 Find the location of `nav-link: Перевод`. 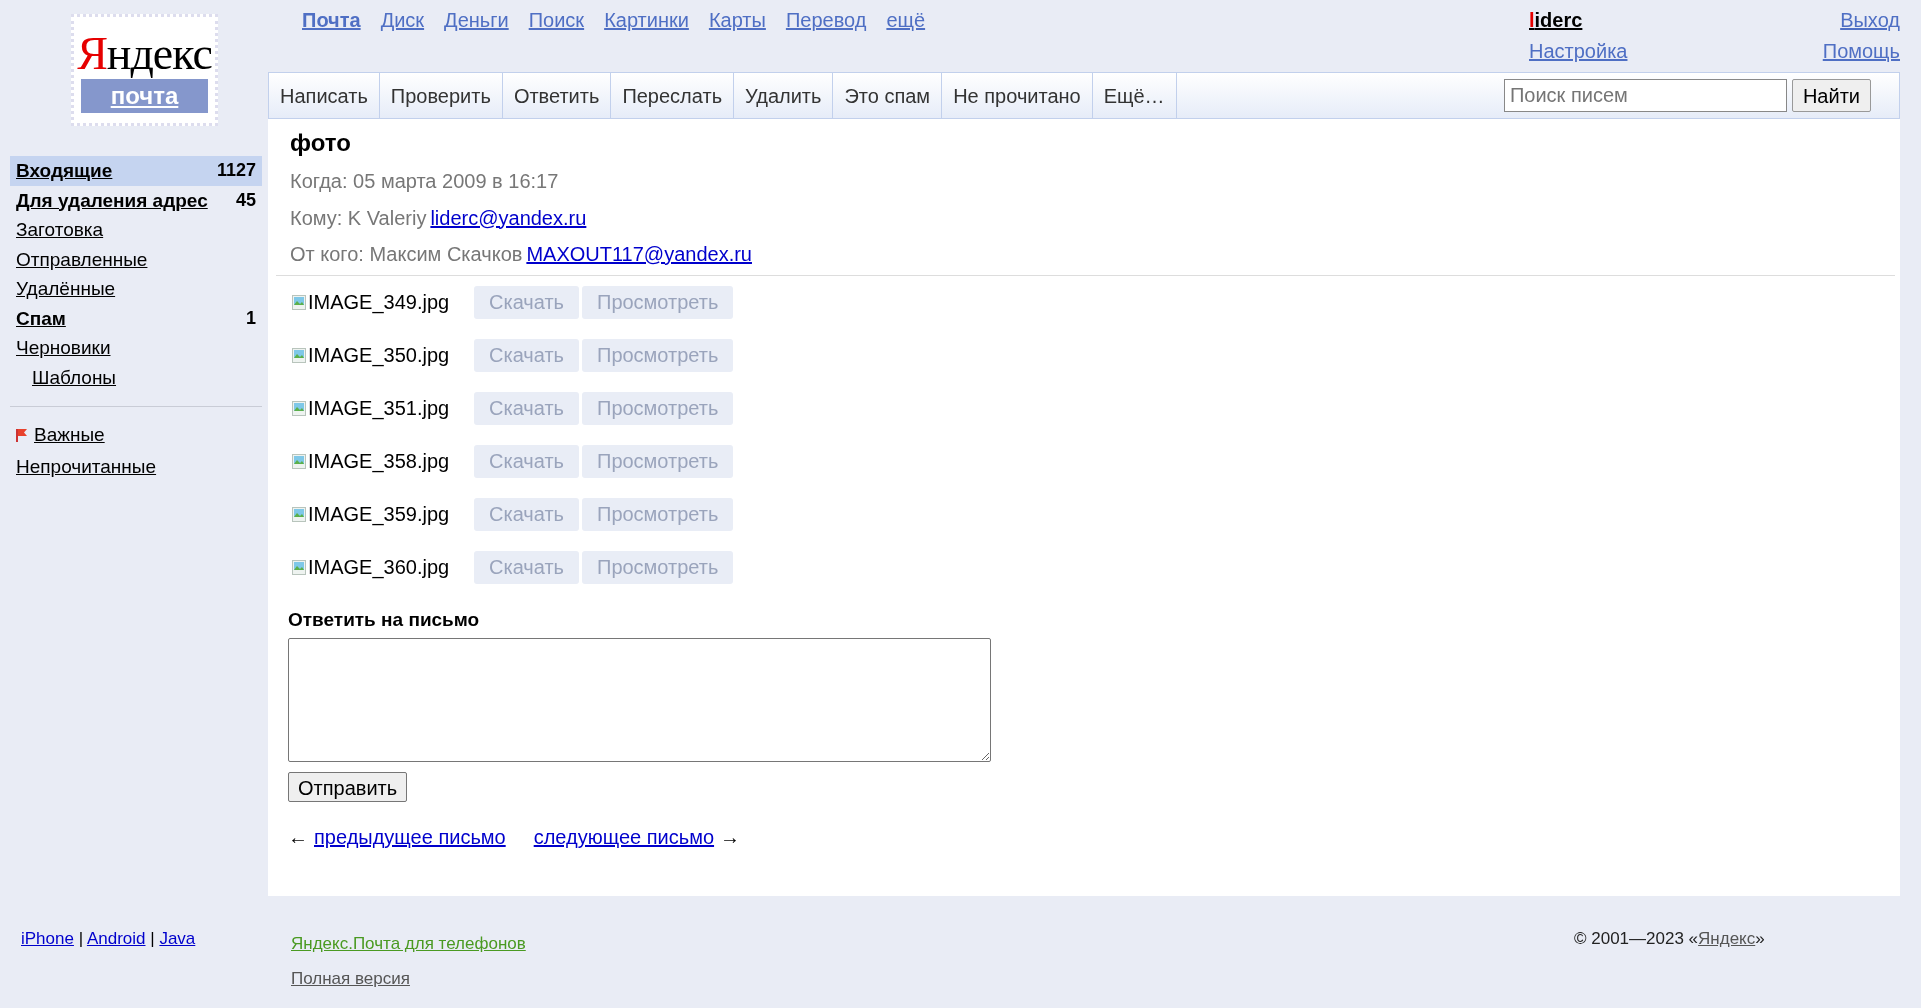

nav-link: Перевод is located at coordinates (826, 38).